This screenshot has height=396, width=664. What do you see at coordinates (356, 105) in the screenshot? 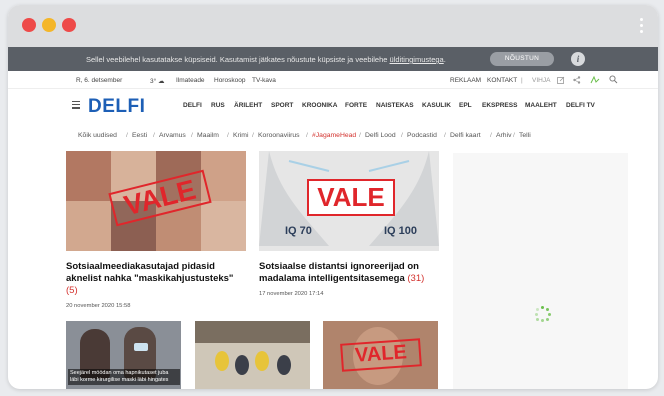
I see `nav-forte: FORTE` at bounding box center [356, 105].